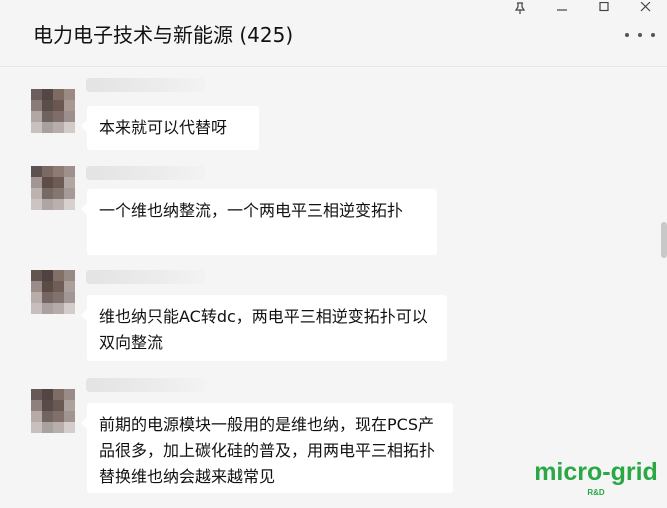 This screenshot has height=508, width=667. I want to click on scrollbar, so click(664, 240).